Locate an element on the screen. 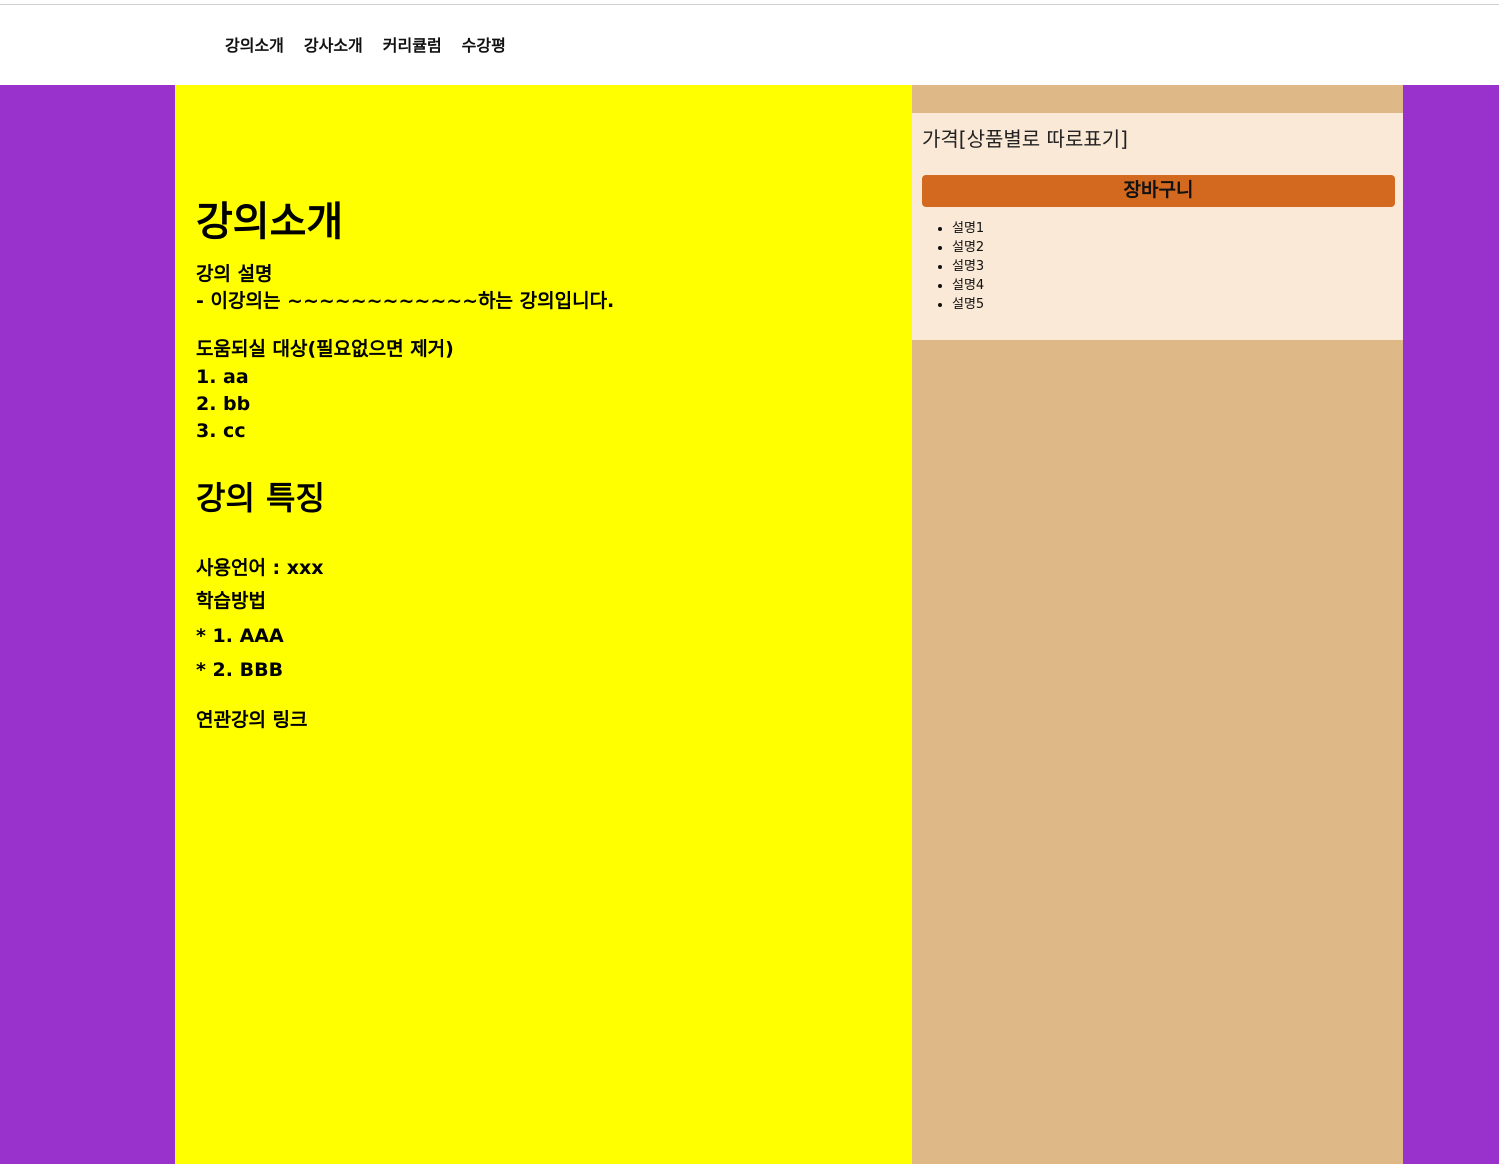 The image size is (1499, 1164). list-item: 설명4 is located at coordinates (968, 285).